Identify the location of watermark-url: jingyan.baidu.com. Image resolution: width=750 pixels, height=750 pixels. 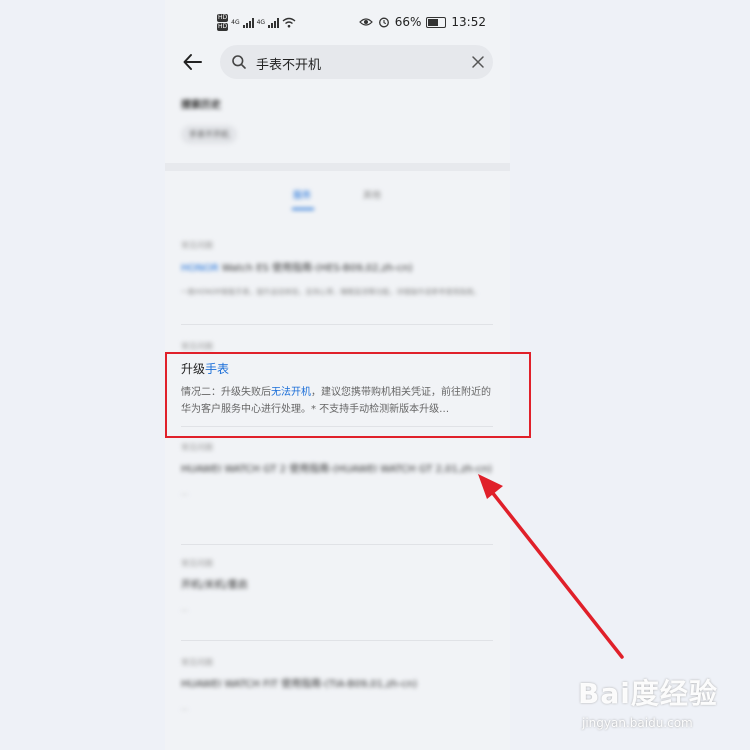
(637, 723).